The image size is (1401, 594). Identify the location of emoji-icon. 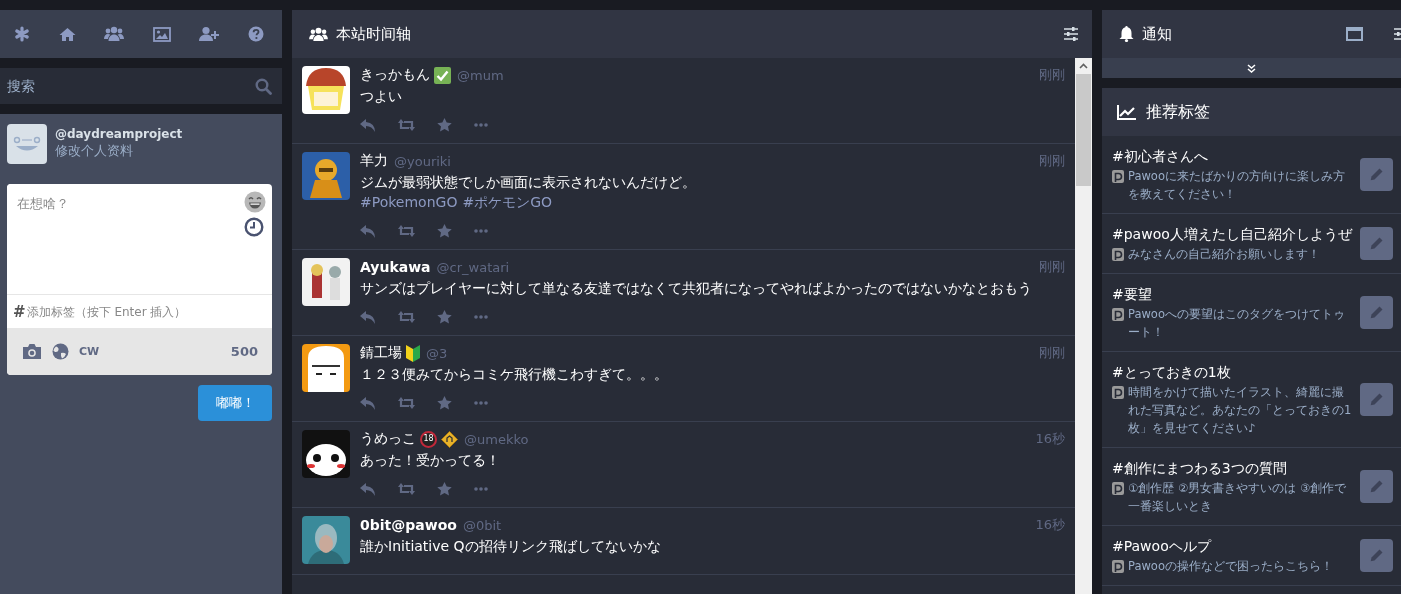
(255, 202).